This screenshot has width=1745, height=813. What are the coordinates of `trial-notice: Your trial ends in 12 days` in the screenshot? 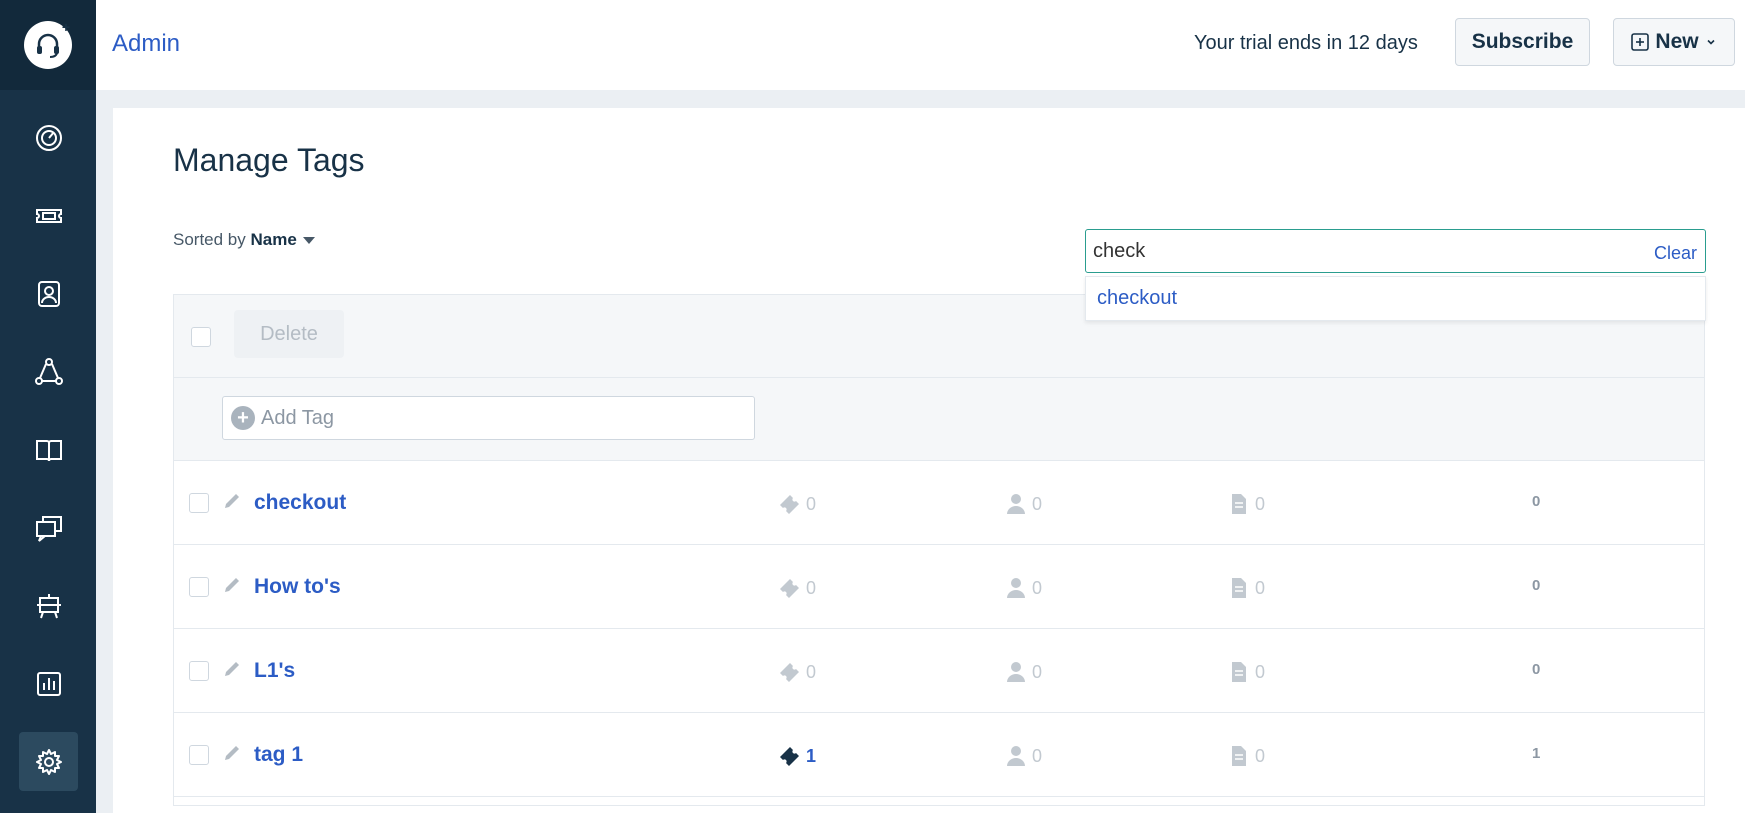 It's located at (1306, 43).